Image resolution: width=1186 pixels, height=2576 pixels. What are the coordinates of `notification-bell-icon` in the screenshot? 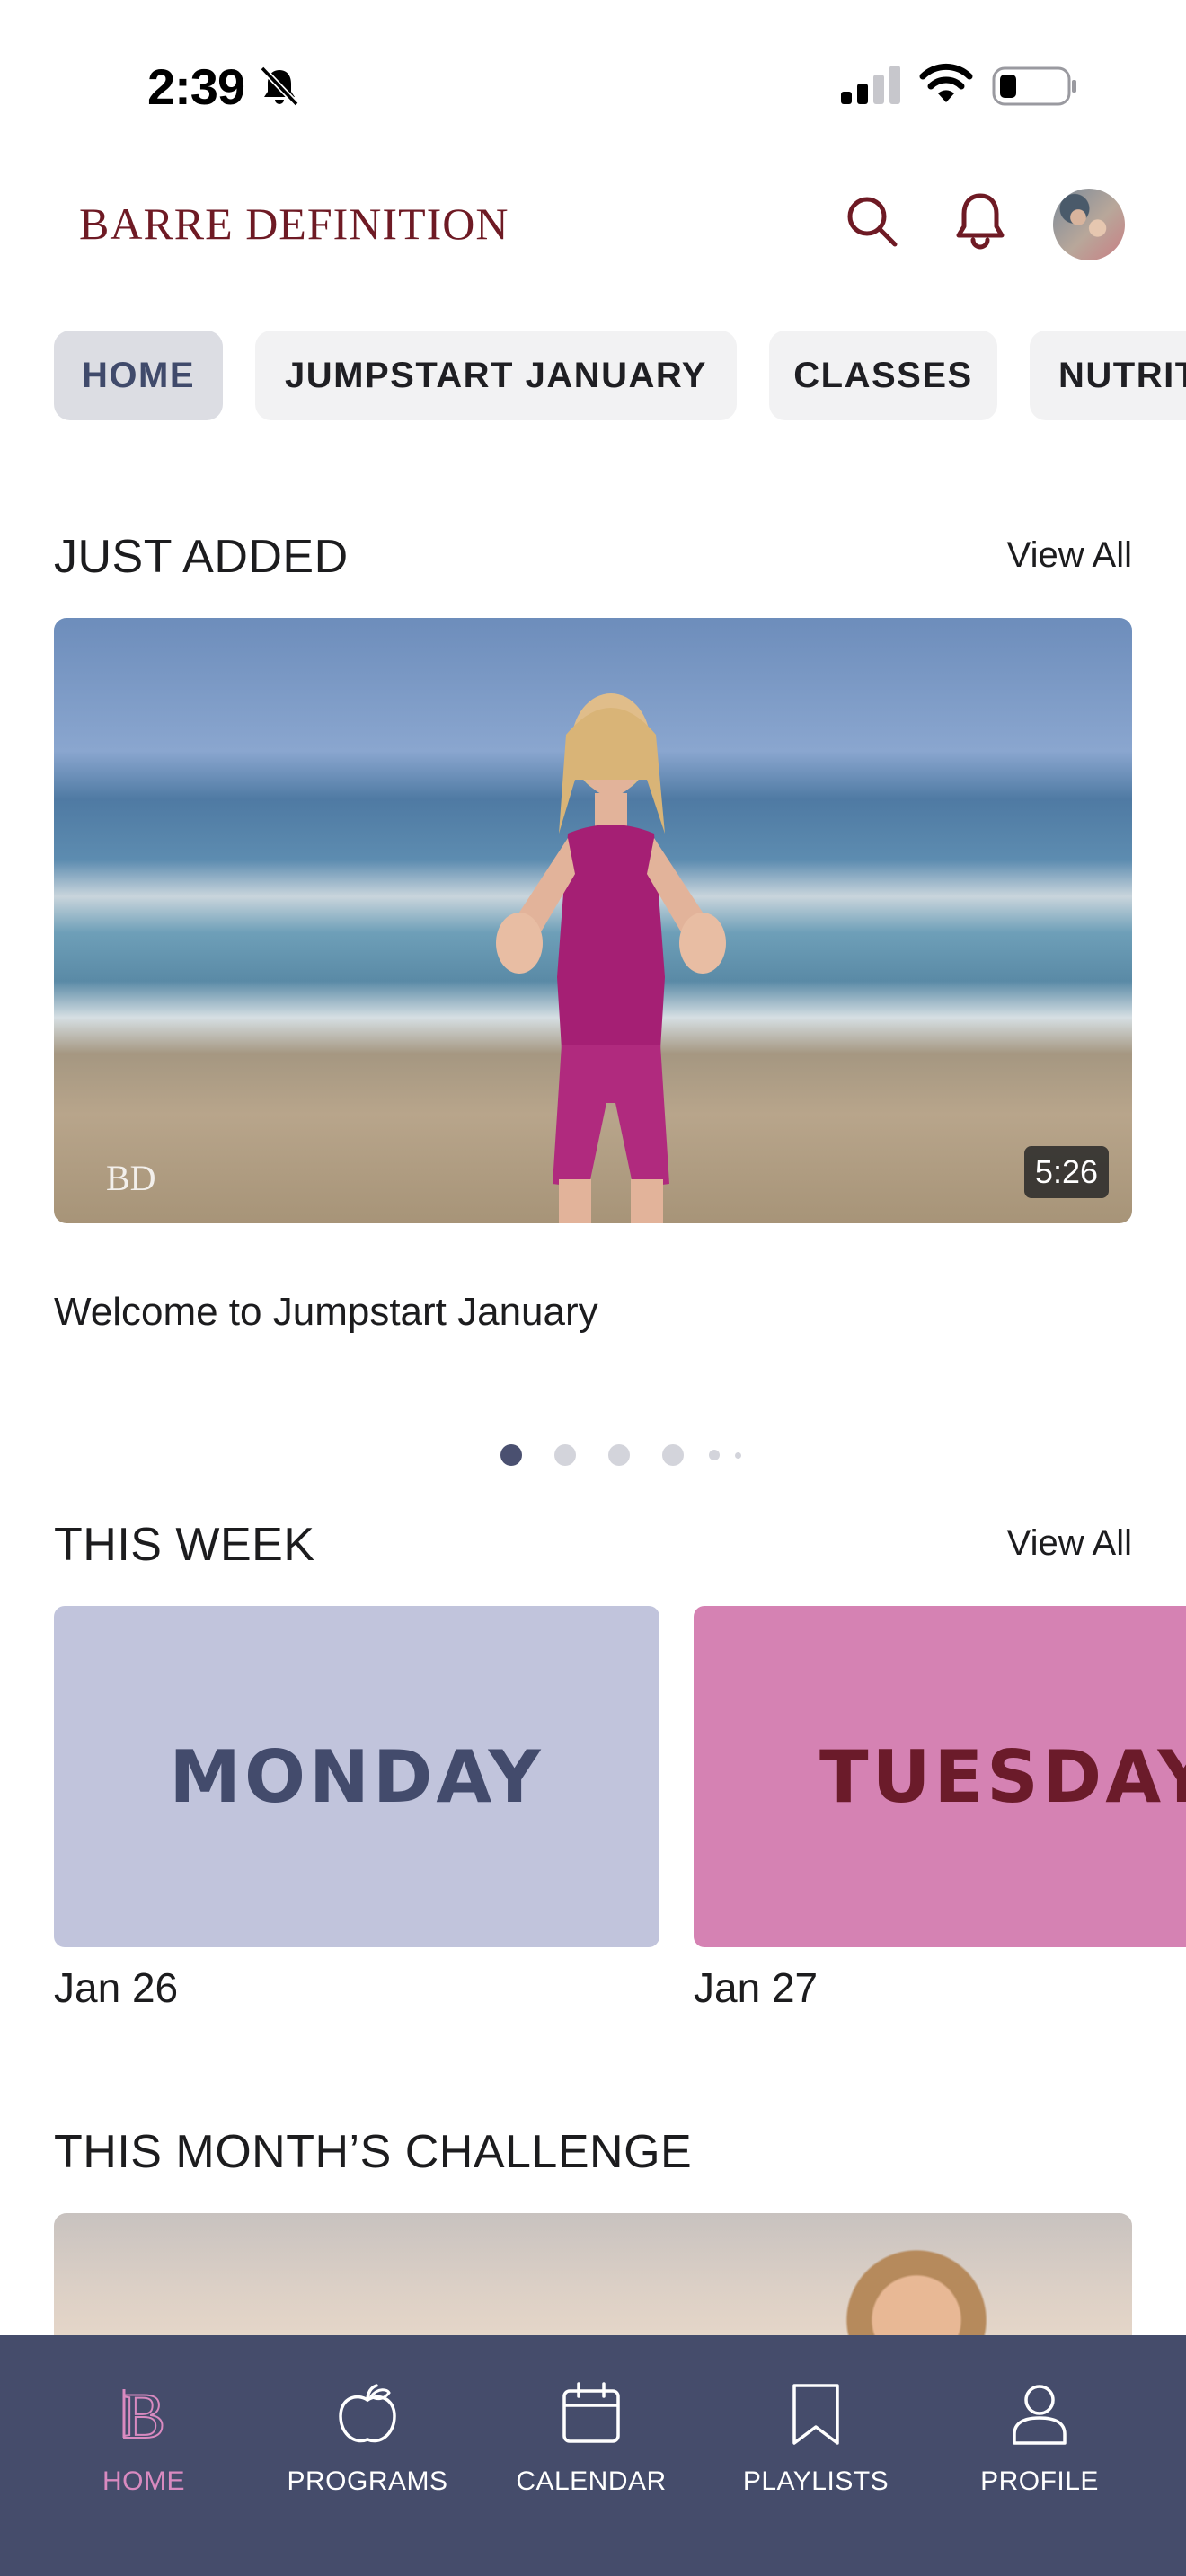 It's located at (980, 220).